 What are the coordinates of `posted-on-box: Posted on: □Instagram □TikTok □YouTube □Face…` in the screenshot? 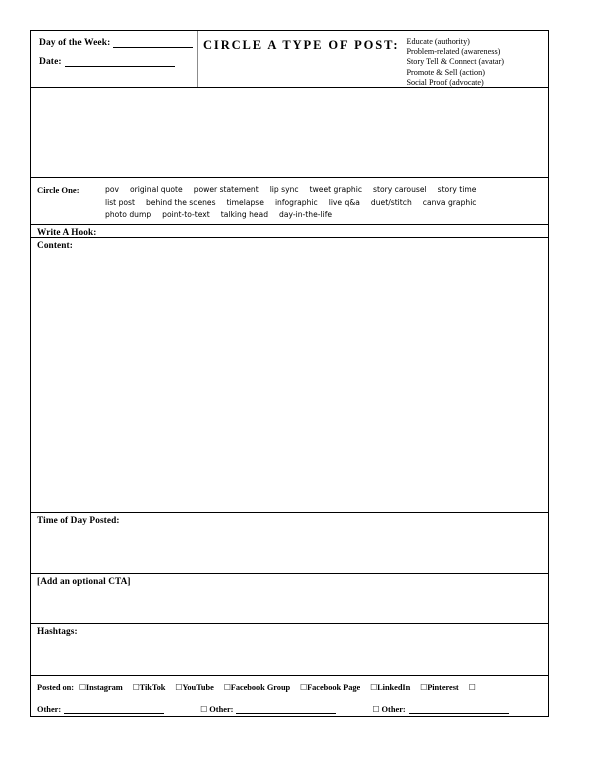 It's located at (289, 700).